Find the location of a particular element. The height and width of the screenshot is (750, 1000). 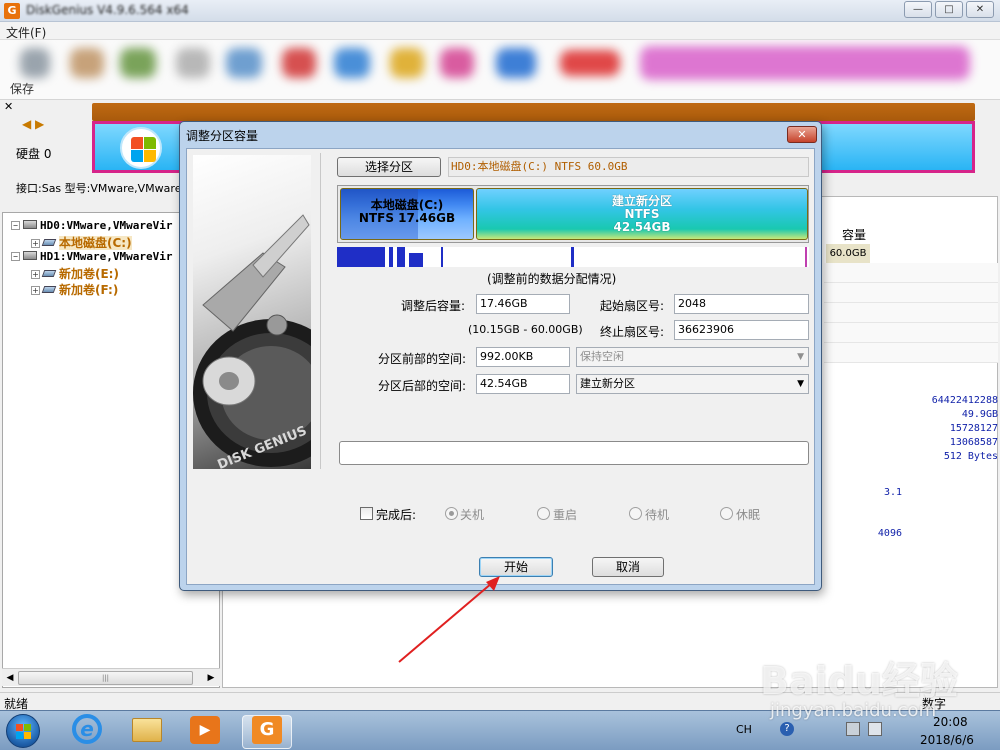

partition-description: HD0:本地磁盘(C:) NTFS 60.0GB is located at coordinates (628, 167).